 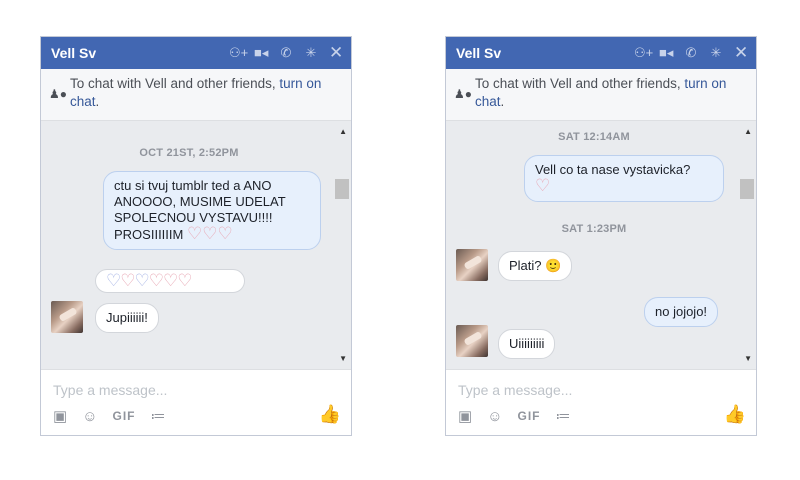 I want to click on message-bubble-sent: no jojojo!, so click(x=681, y=312).